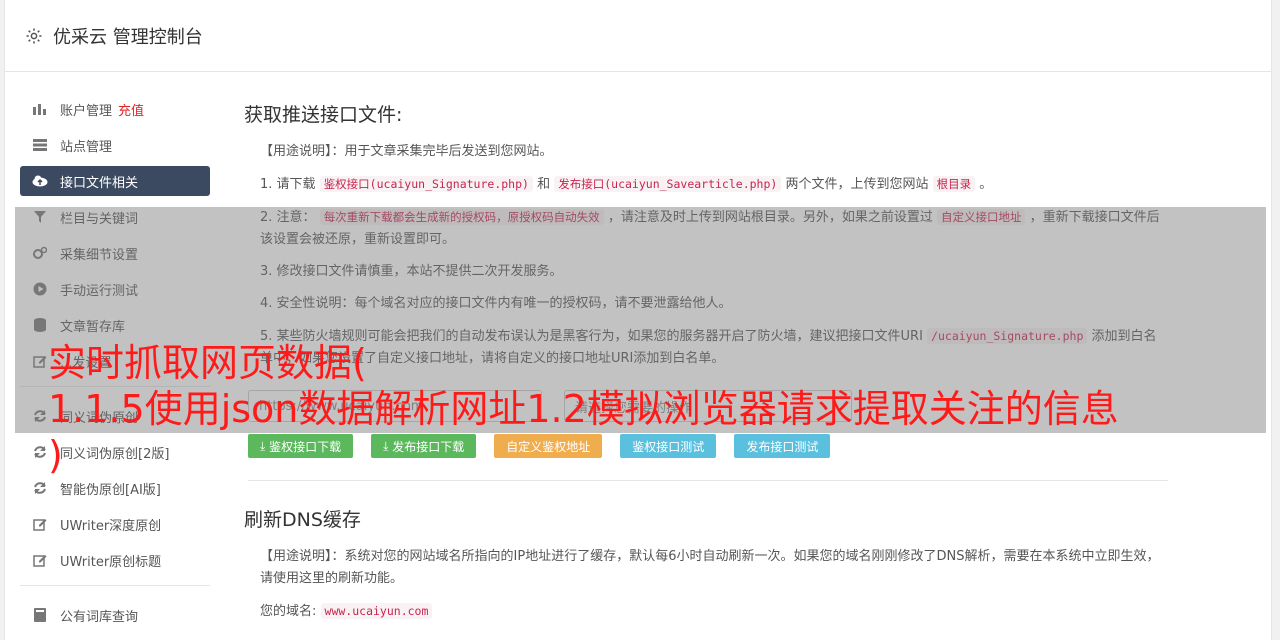 Image resolution: width=1280 pixels, height=640 pixels. Describe the element at coordinates (86, 147) in the screenshot. I see `sidebar-item-label: 站点管理` at that location.